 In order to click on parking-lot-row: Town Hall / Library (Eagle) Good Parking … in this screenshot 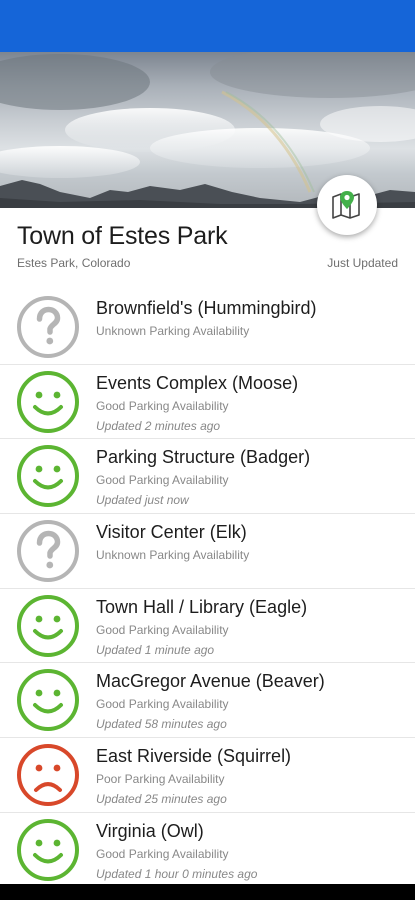, I will do `click(207, 626)`.